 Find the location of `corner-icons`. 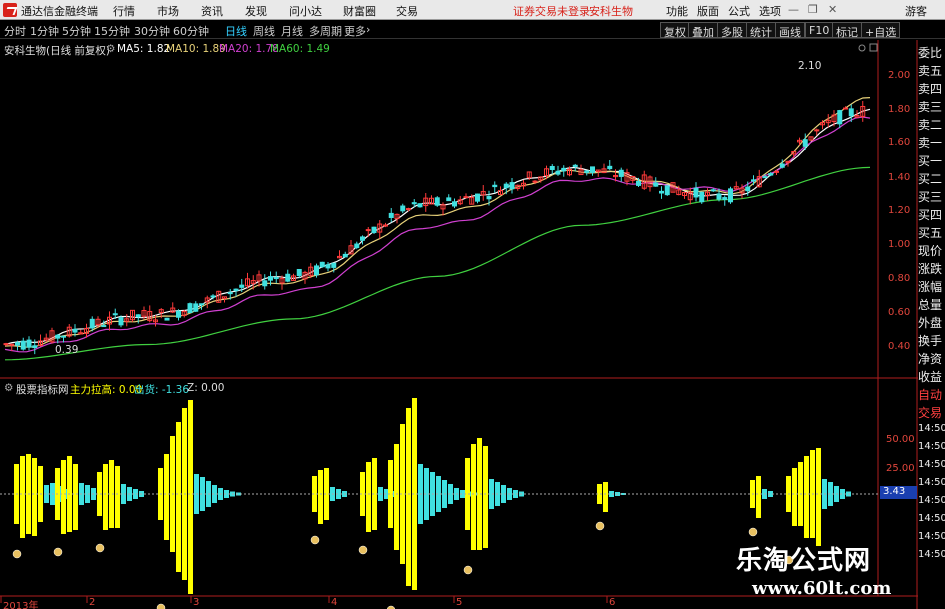

corner-icons is located at coordinates (868, 47).